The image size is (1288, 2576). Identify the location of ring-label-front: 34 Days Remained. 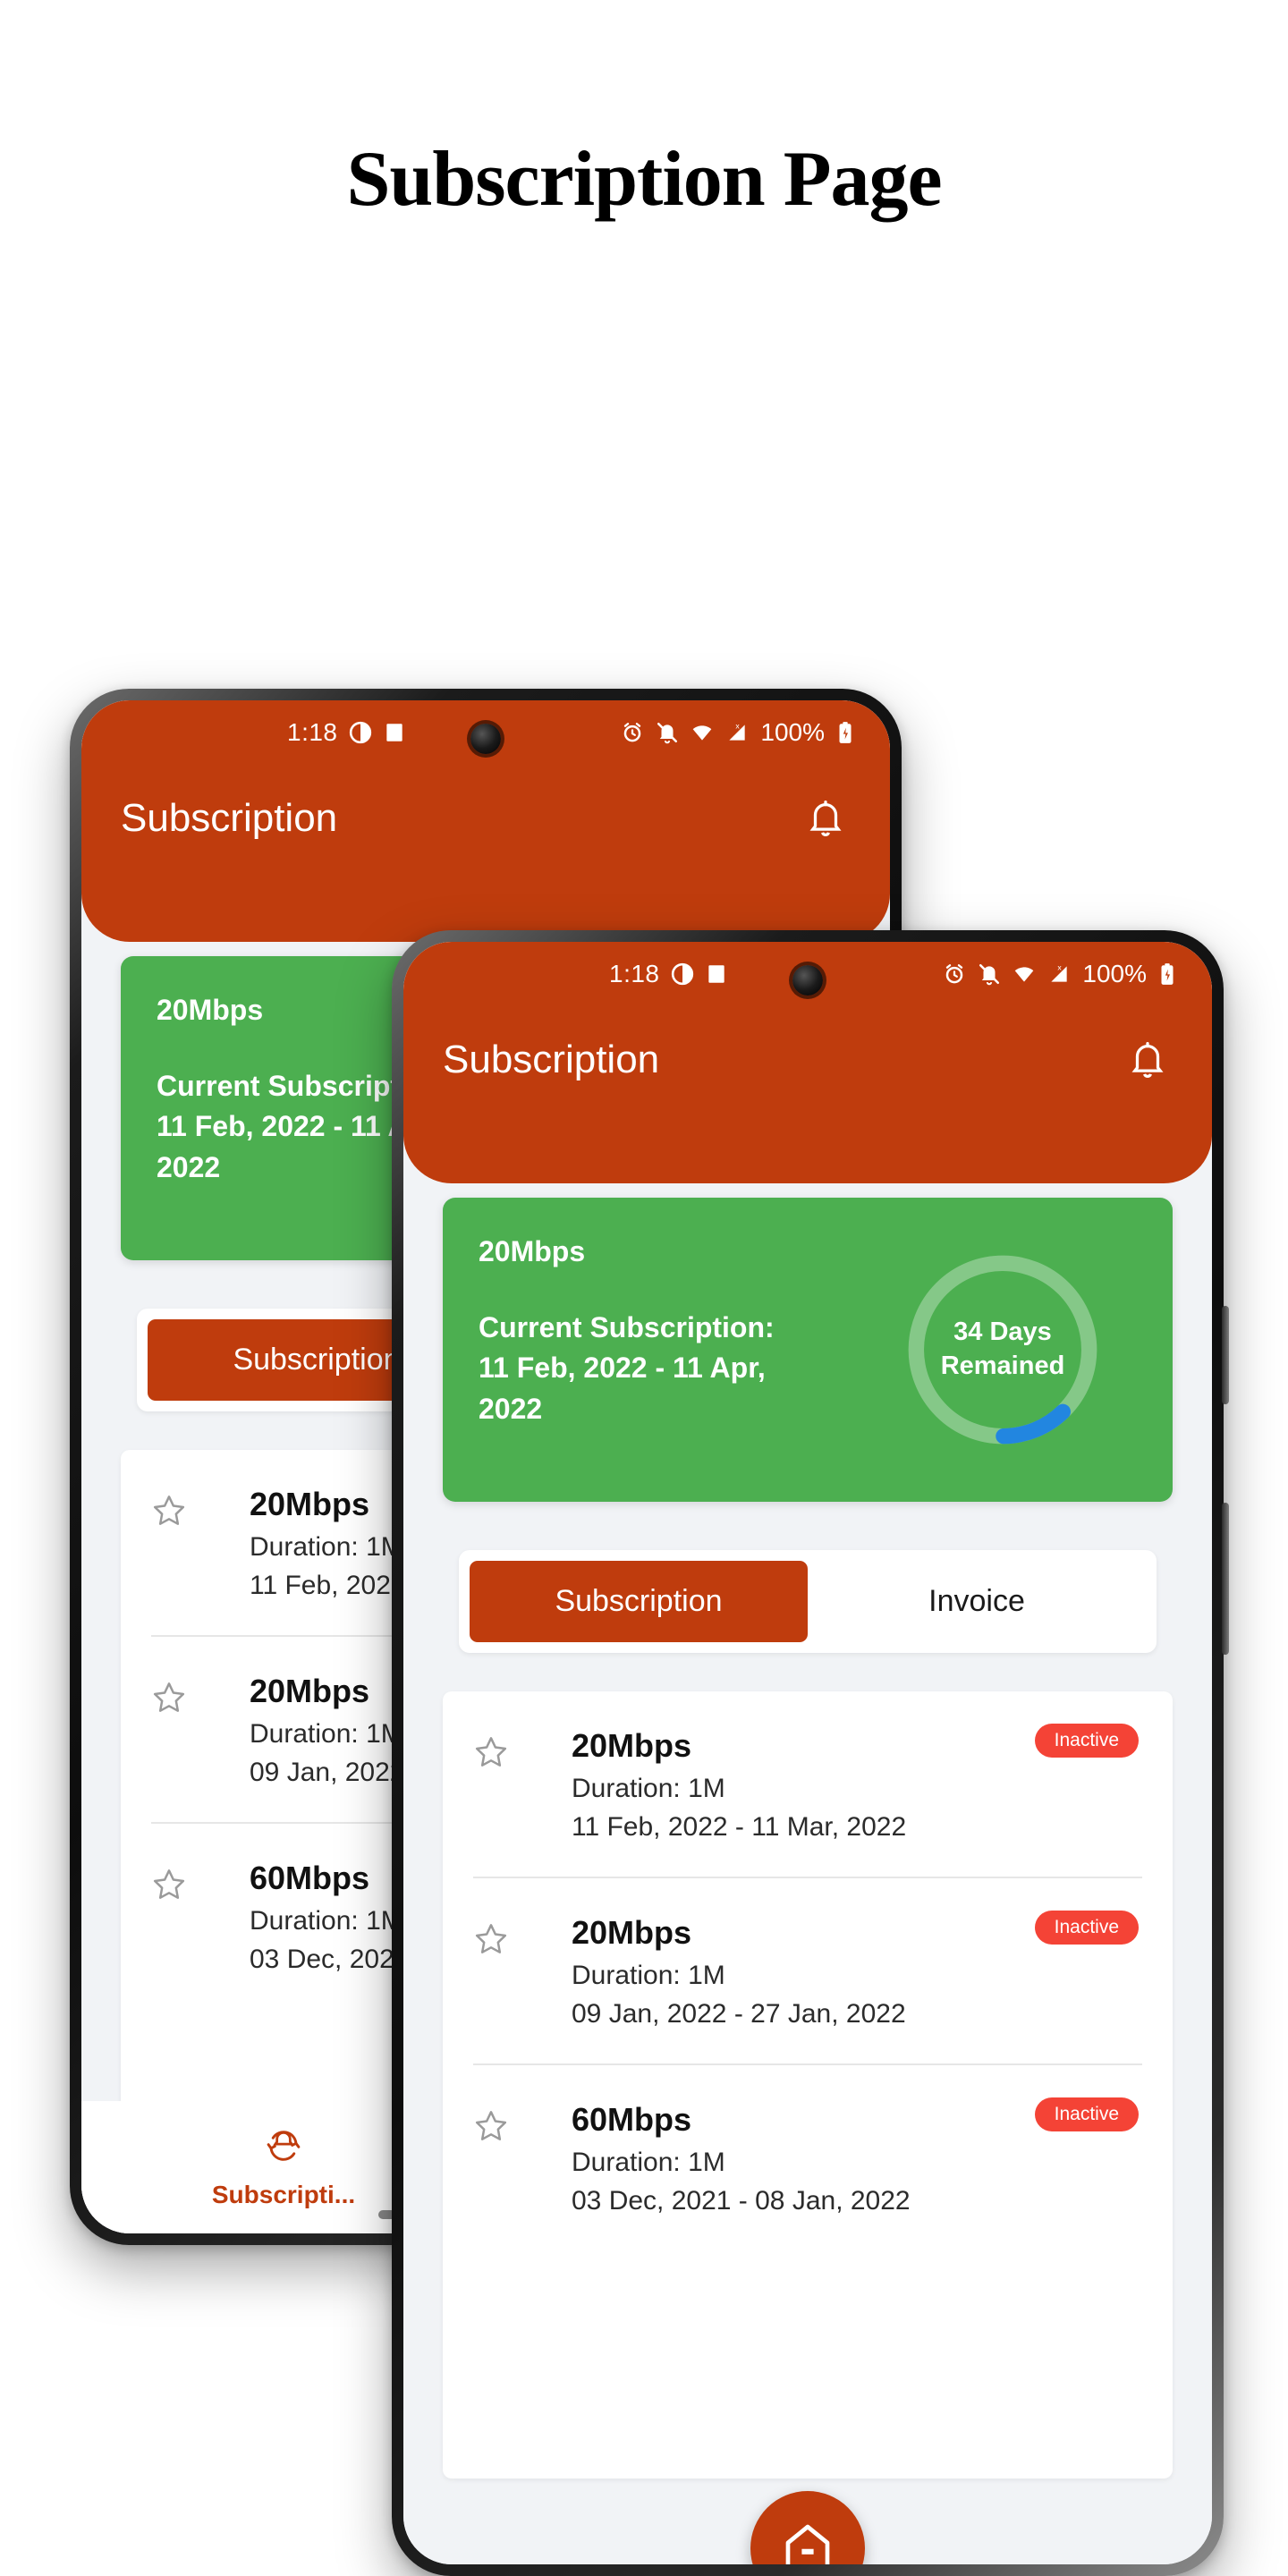
(1002, 1349).